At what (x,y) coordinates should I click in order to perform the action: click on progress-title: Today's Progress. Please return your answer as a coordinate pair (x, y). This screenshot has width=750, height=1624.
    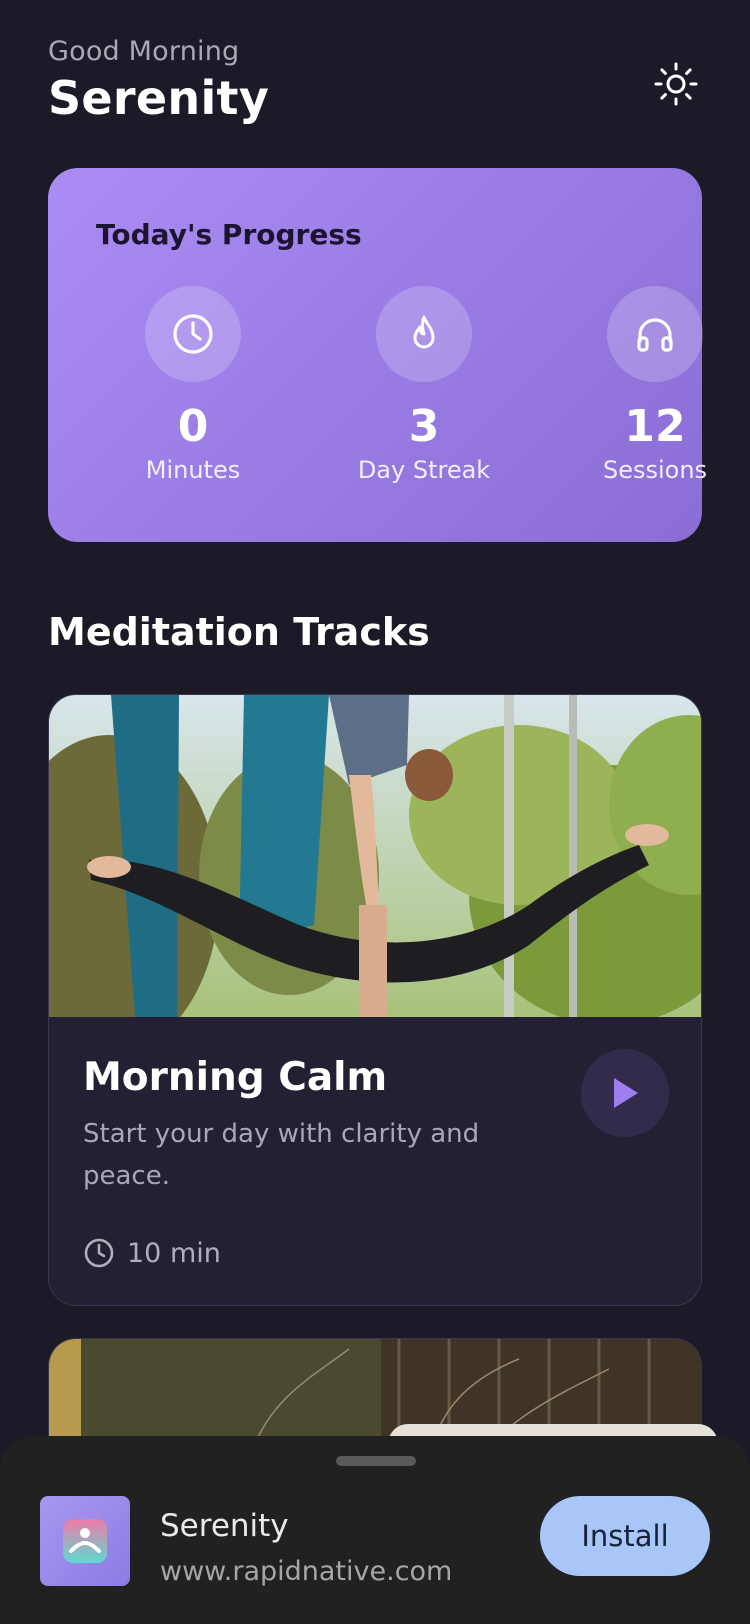
    Looking at the image, I should click on (229, 234).